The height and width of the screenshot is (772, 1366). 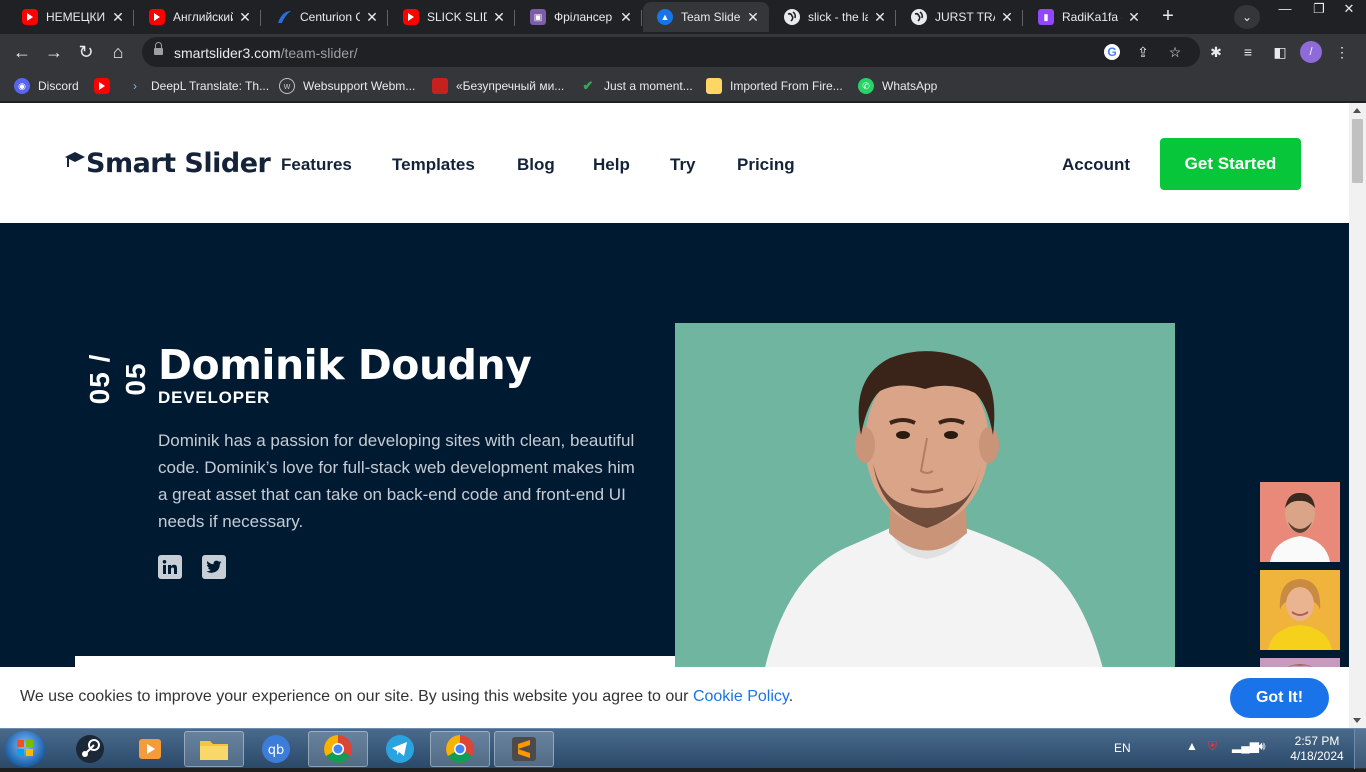 What do you see at coordinates (287, 86) in the screenshot?
I see `websupport-icon: w` at bounding box center [287, 86].